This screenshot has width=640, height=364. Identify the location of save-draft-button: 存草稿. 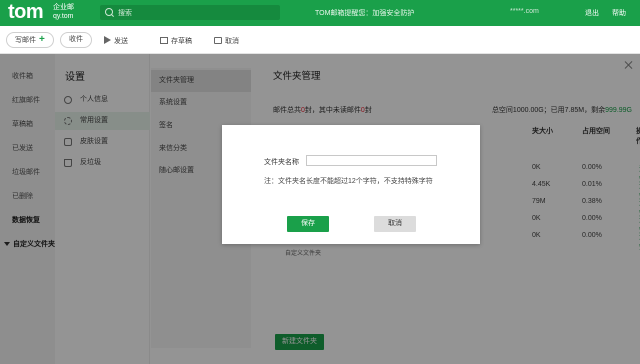
(176, 41).